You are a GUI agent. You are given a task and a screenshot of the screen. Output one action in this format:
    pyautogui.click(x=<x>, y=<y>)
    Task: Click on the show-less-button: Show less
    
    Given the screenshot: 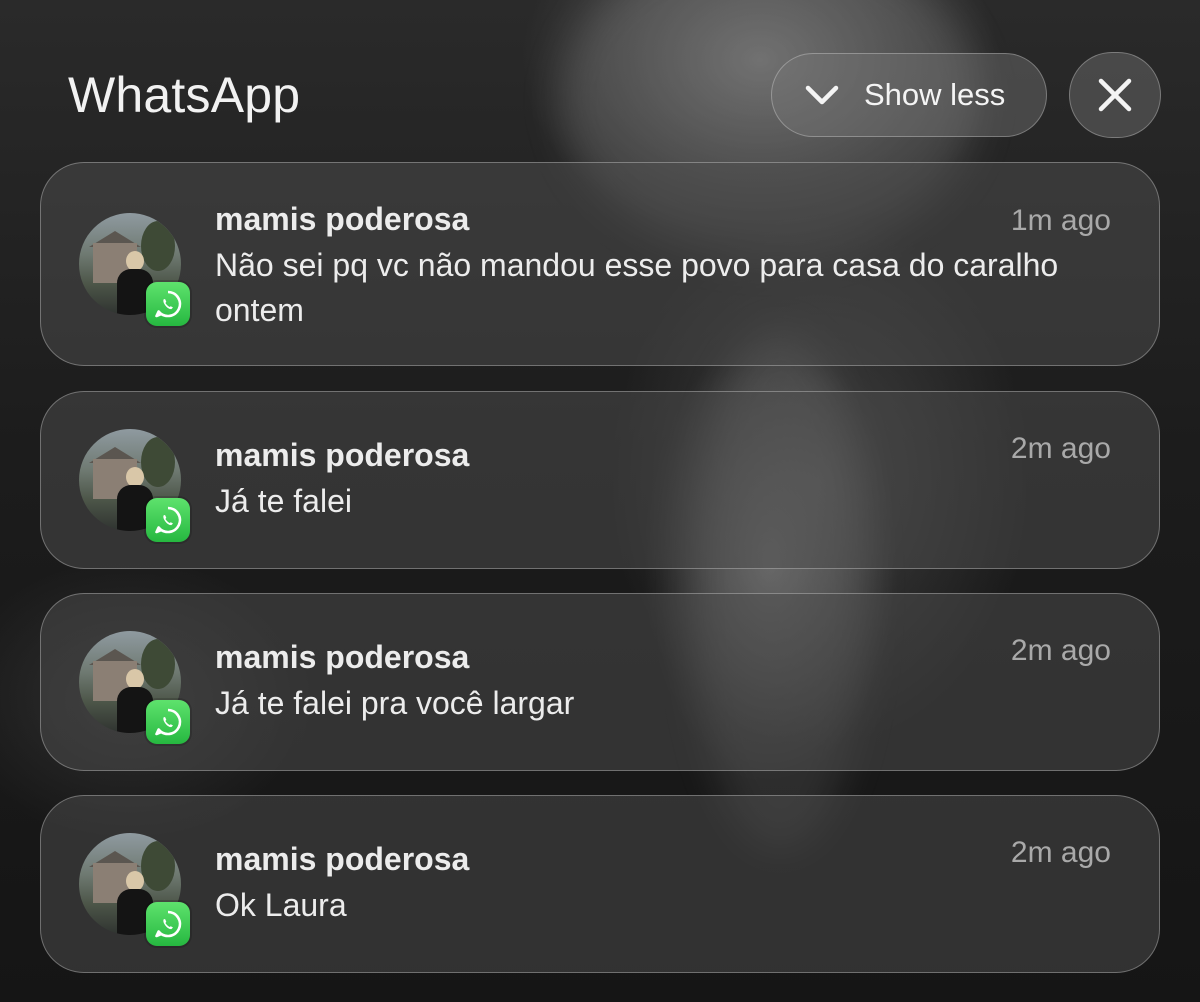 What is the action you would take?
    pyautogui.click(x=909, y=95)
    